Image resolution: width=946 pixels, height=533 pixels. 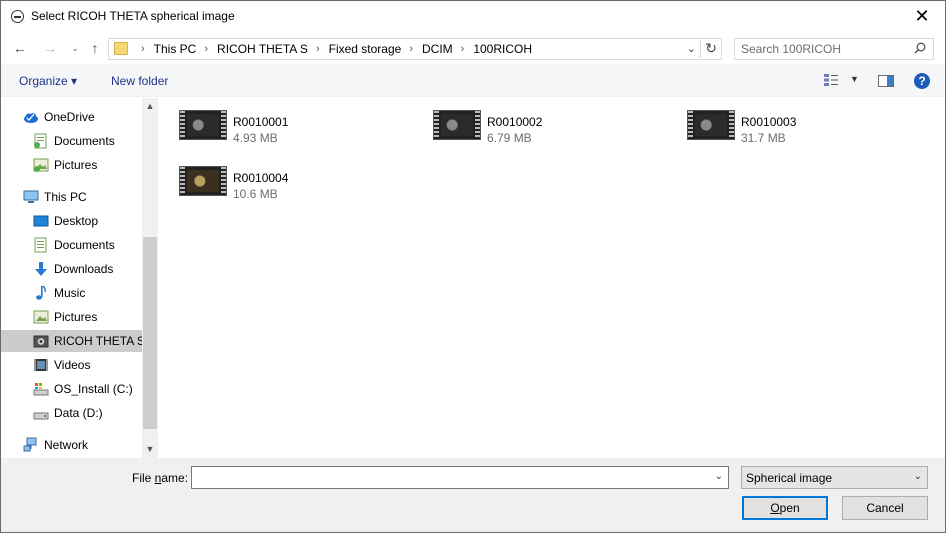 What do you see at coordinates (691, 48) in the screenshot?
I see `address-history-dropdown: ⌄` at bounding box center [691, 48].